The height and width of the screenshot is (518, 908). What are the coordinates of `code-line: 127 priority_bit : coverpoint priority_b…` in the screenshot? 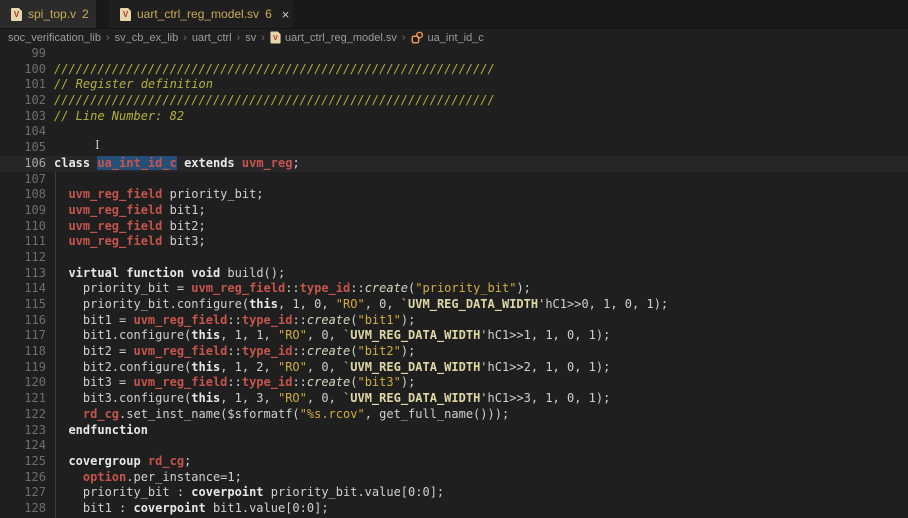 It's located at (454, 493).